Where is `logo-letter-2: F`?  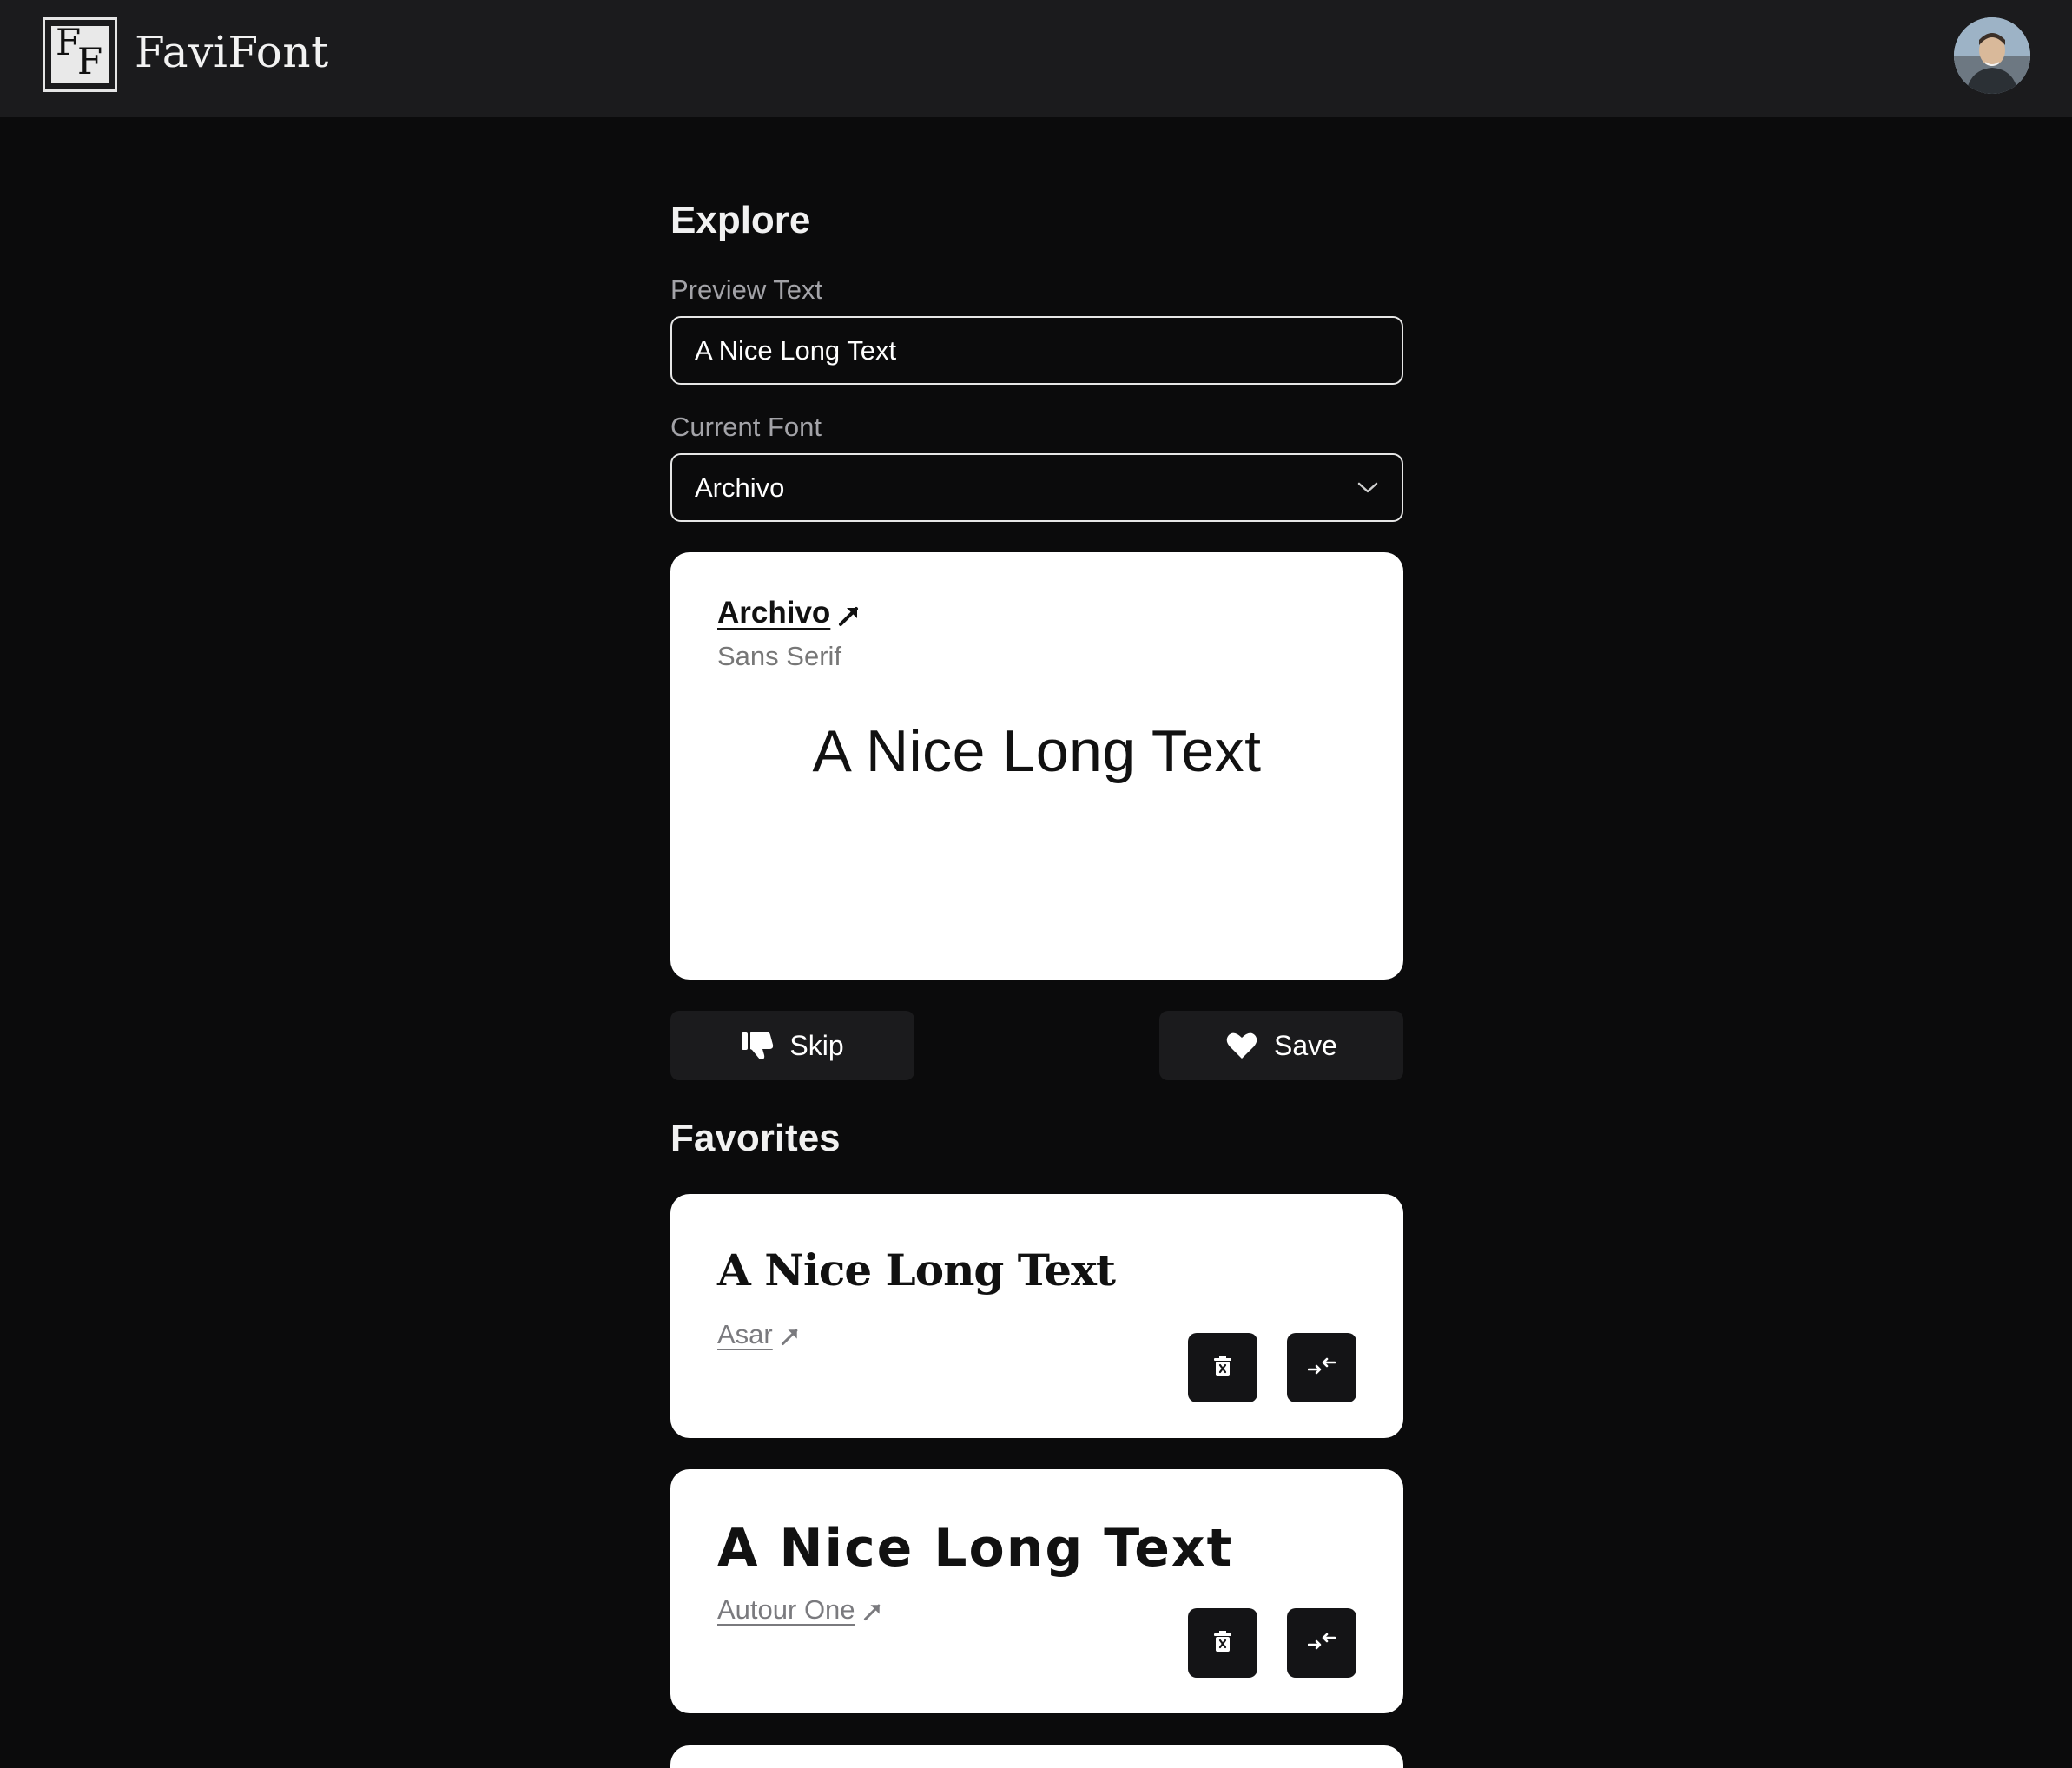
logo-letter-2: F is located at coordinates (90, 61).